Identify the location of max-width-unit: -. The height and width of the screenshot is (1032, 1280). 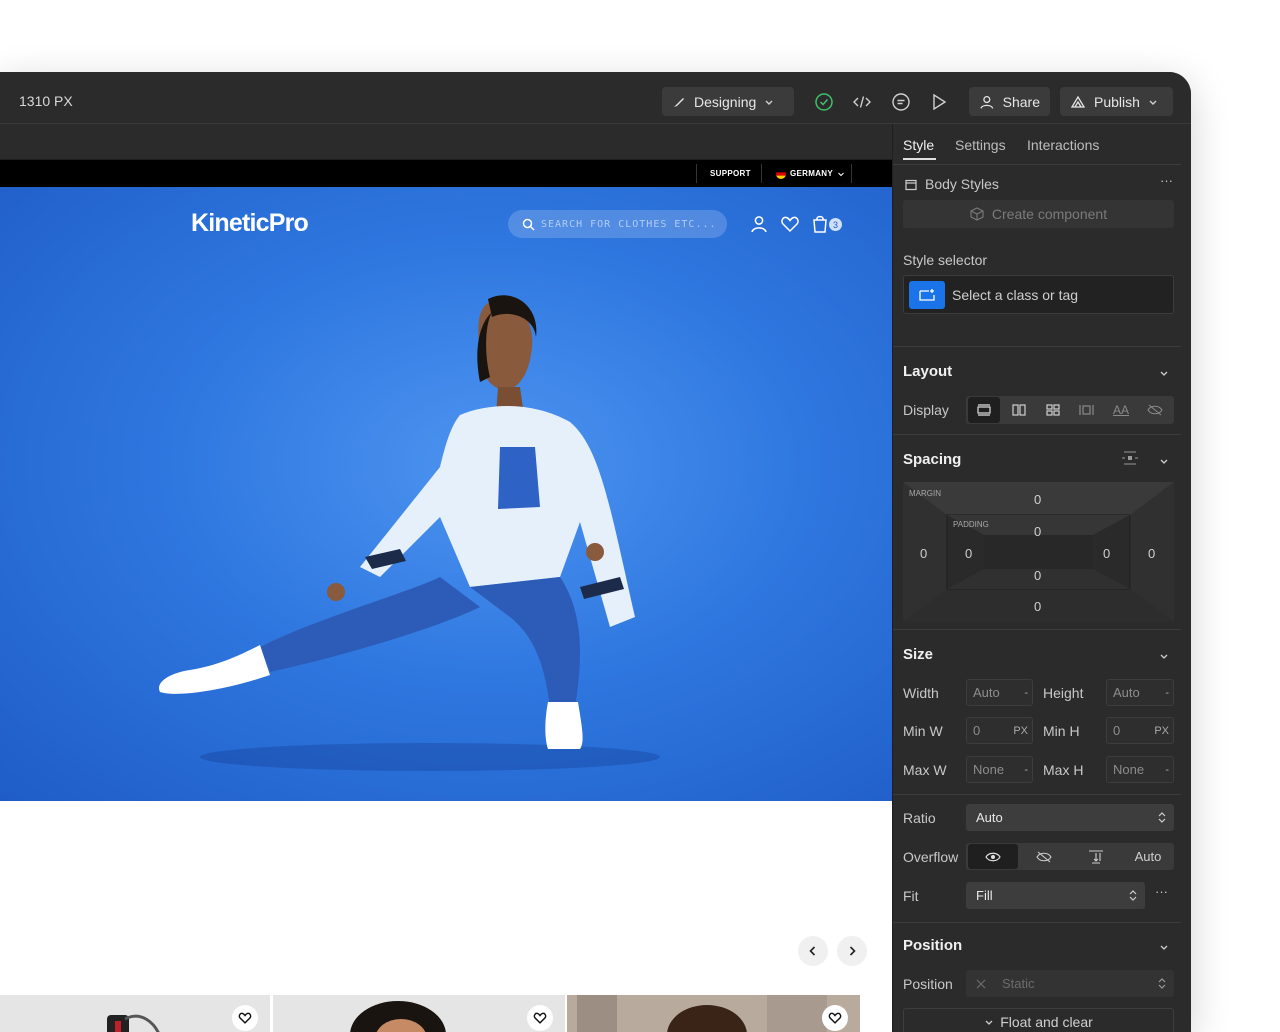
(1026, 770).